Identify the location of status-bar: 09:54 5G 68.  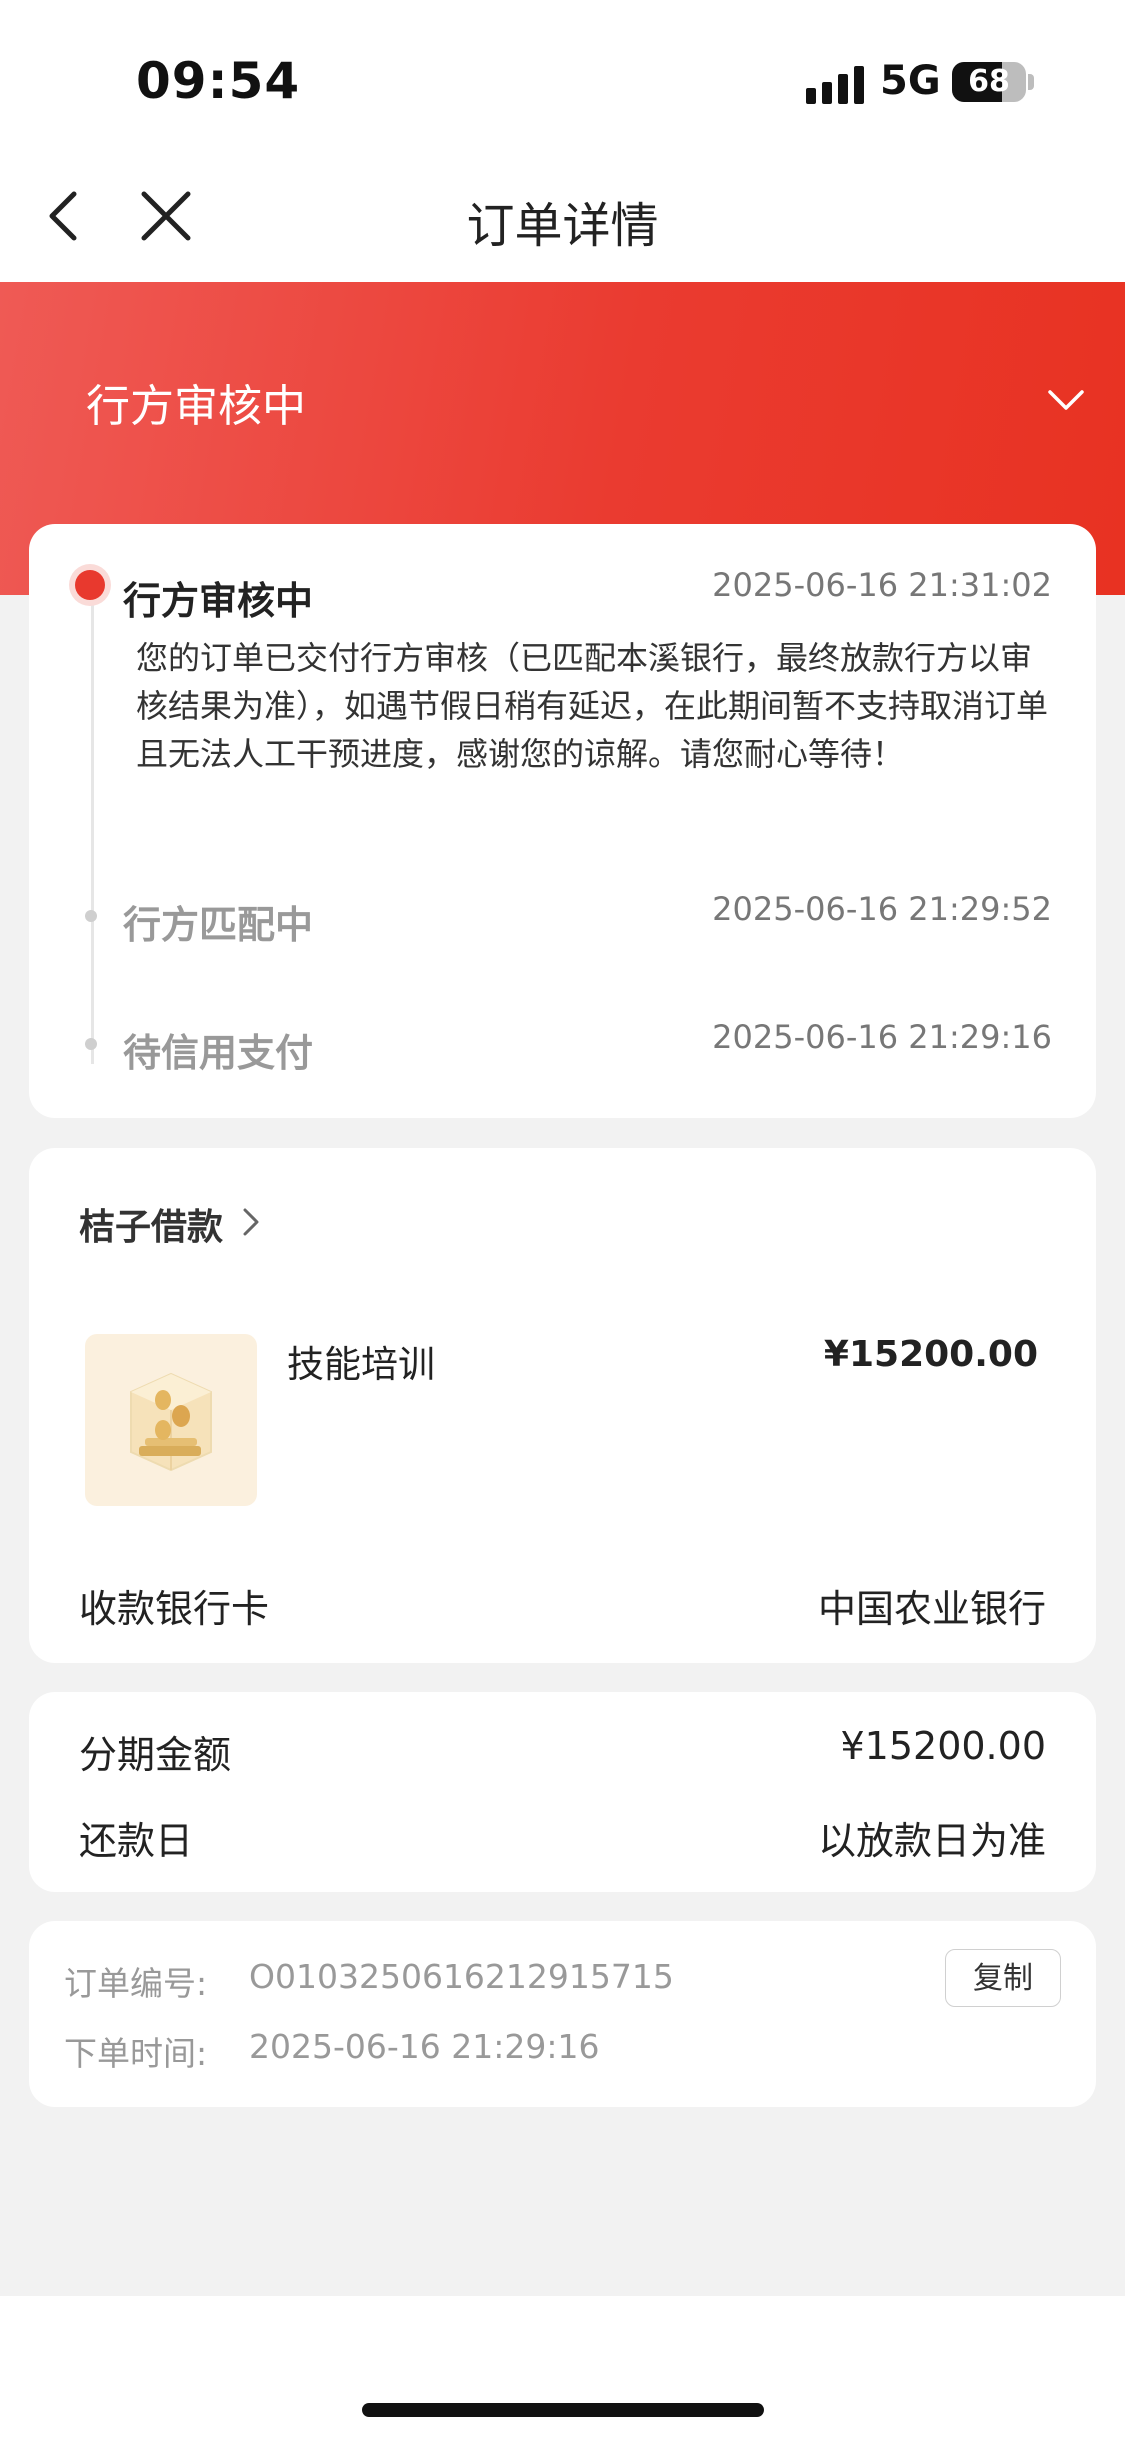
(562, 75).